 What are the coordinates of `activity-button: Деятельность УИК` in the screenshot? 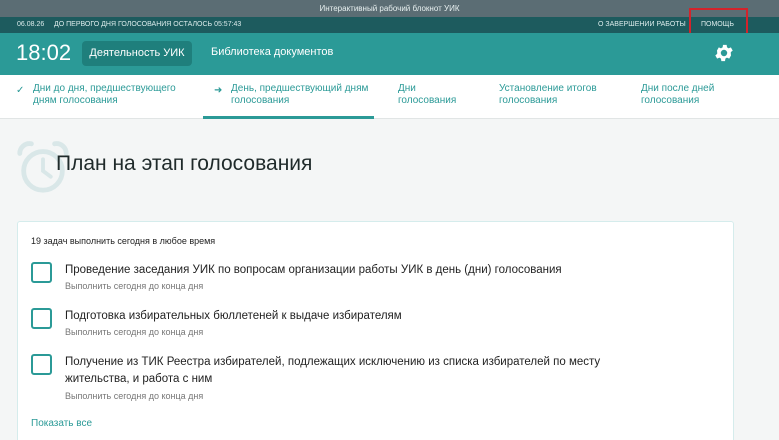 It's located at (137, 53).